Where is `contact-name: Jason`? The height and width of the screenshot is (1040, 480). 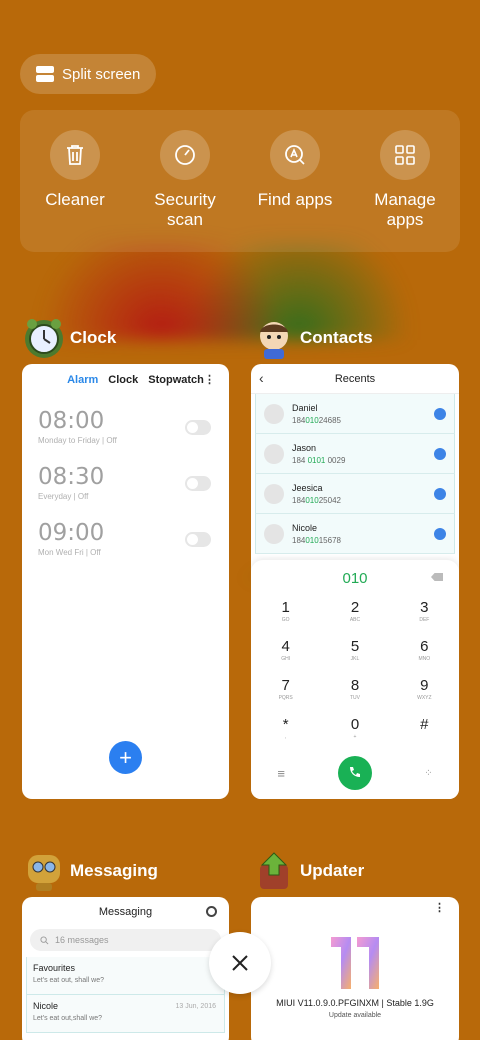 contact-name: Jason is located at coordinates (304, 447).